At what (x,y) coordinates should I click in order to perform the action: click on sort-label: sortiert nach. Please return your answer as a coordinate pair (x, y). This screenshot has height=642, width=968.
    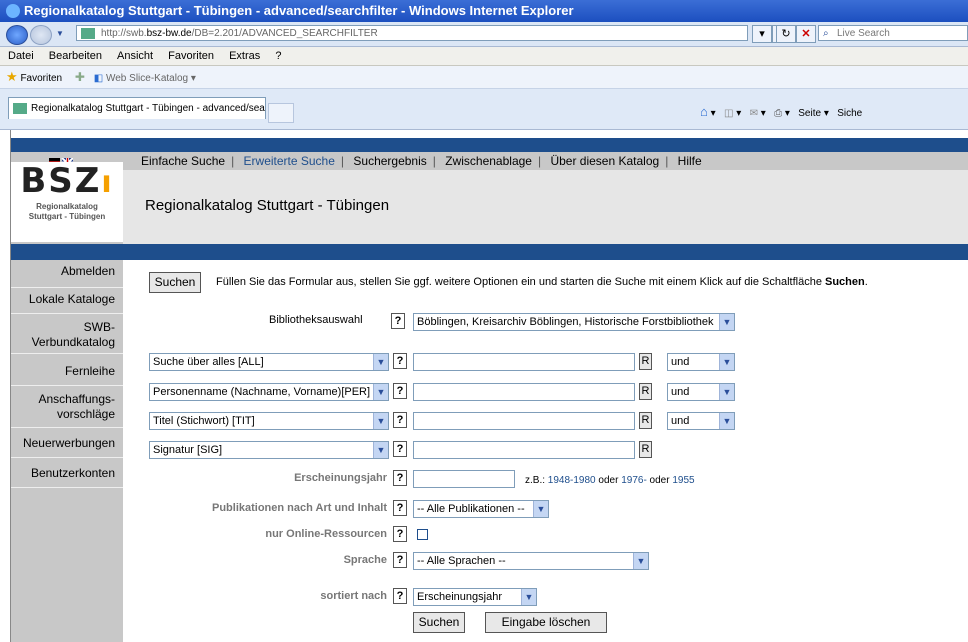
    Looking at the image, I should click on (353, 596).